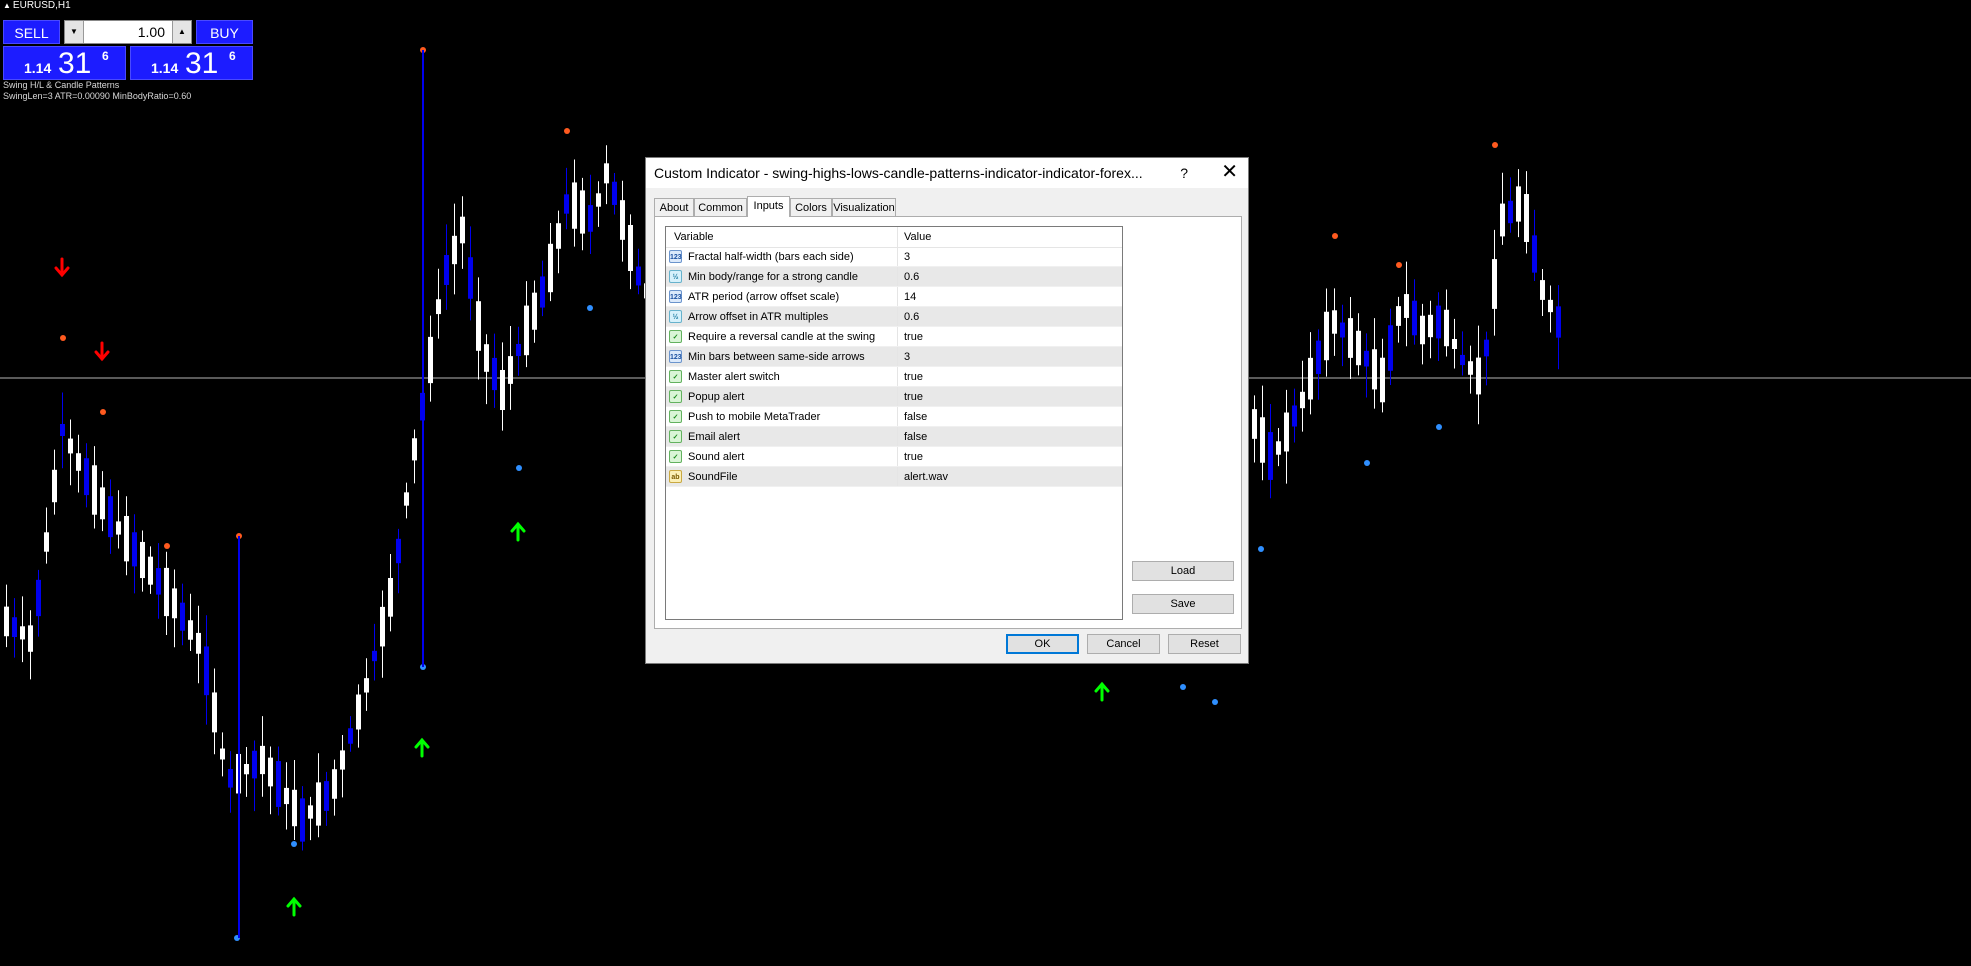  I want to click on tab-colors: Colors, so click(811, 207).